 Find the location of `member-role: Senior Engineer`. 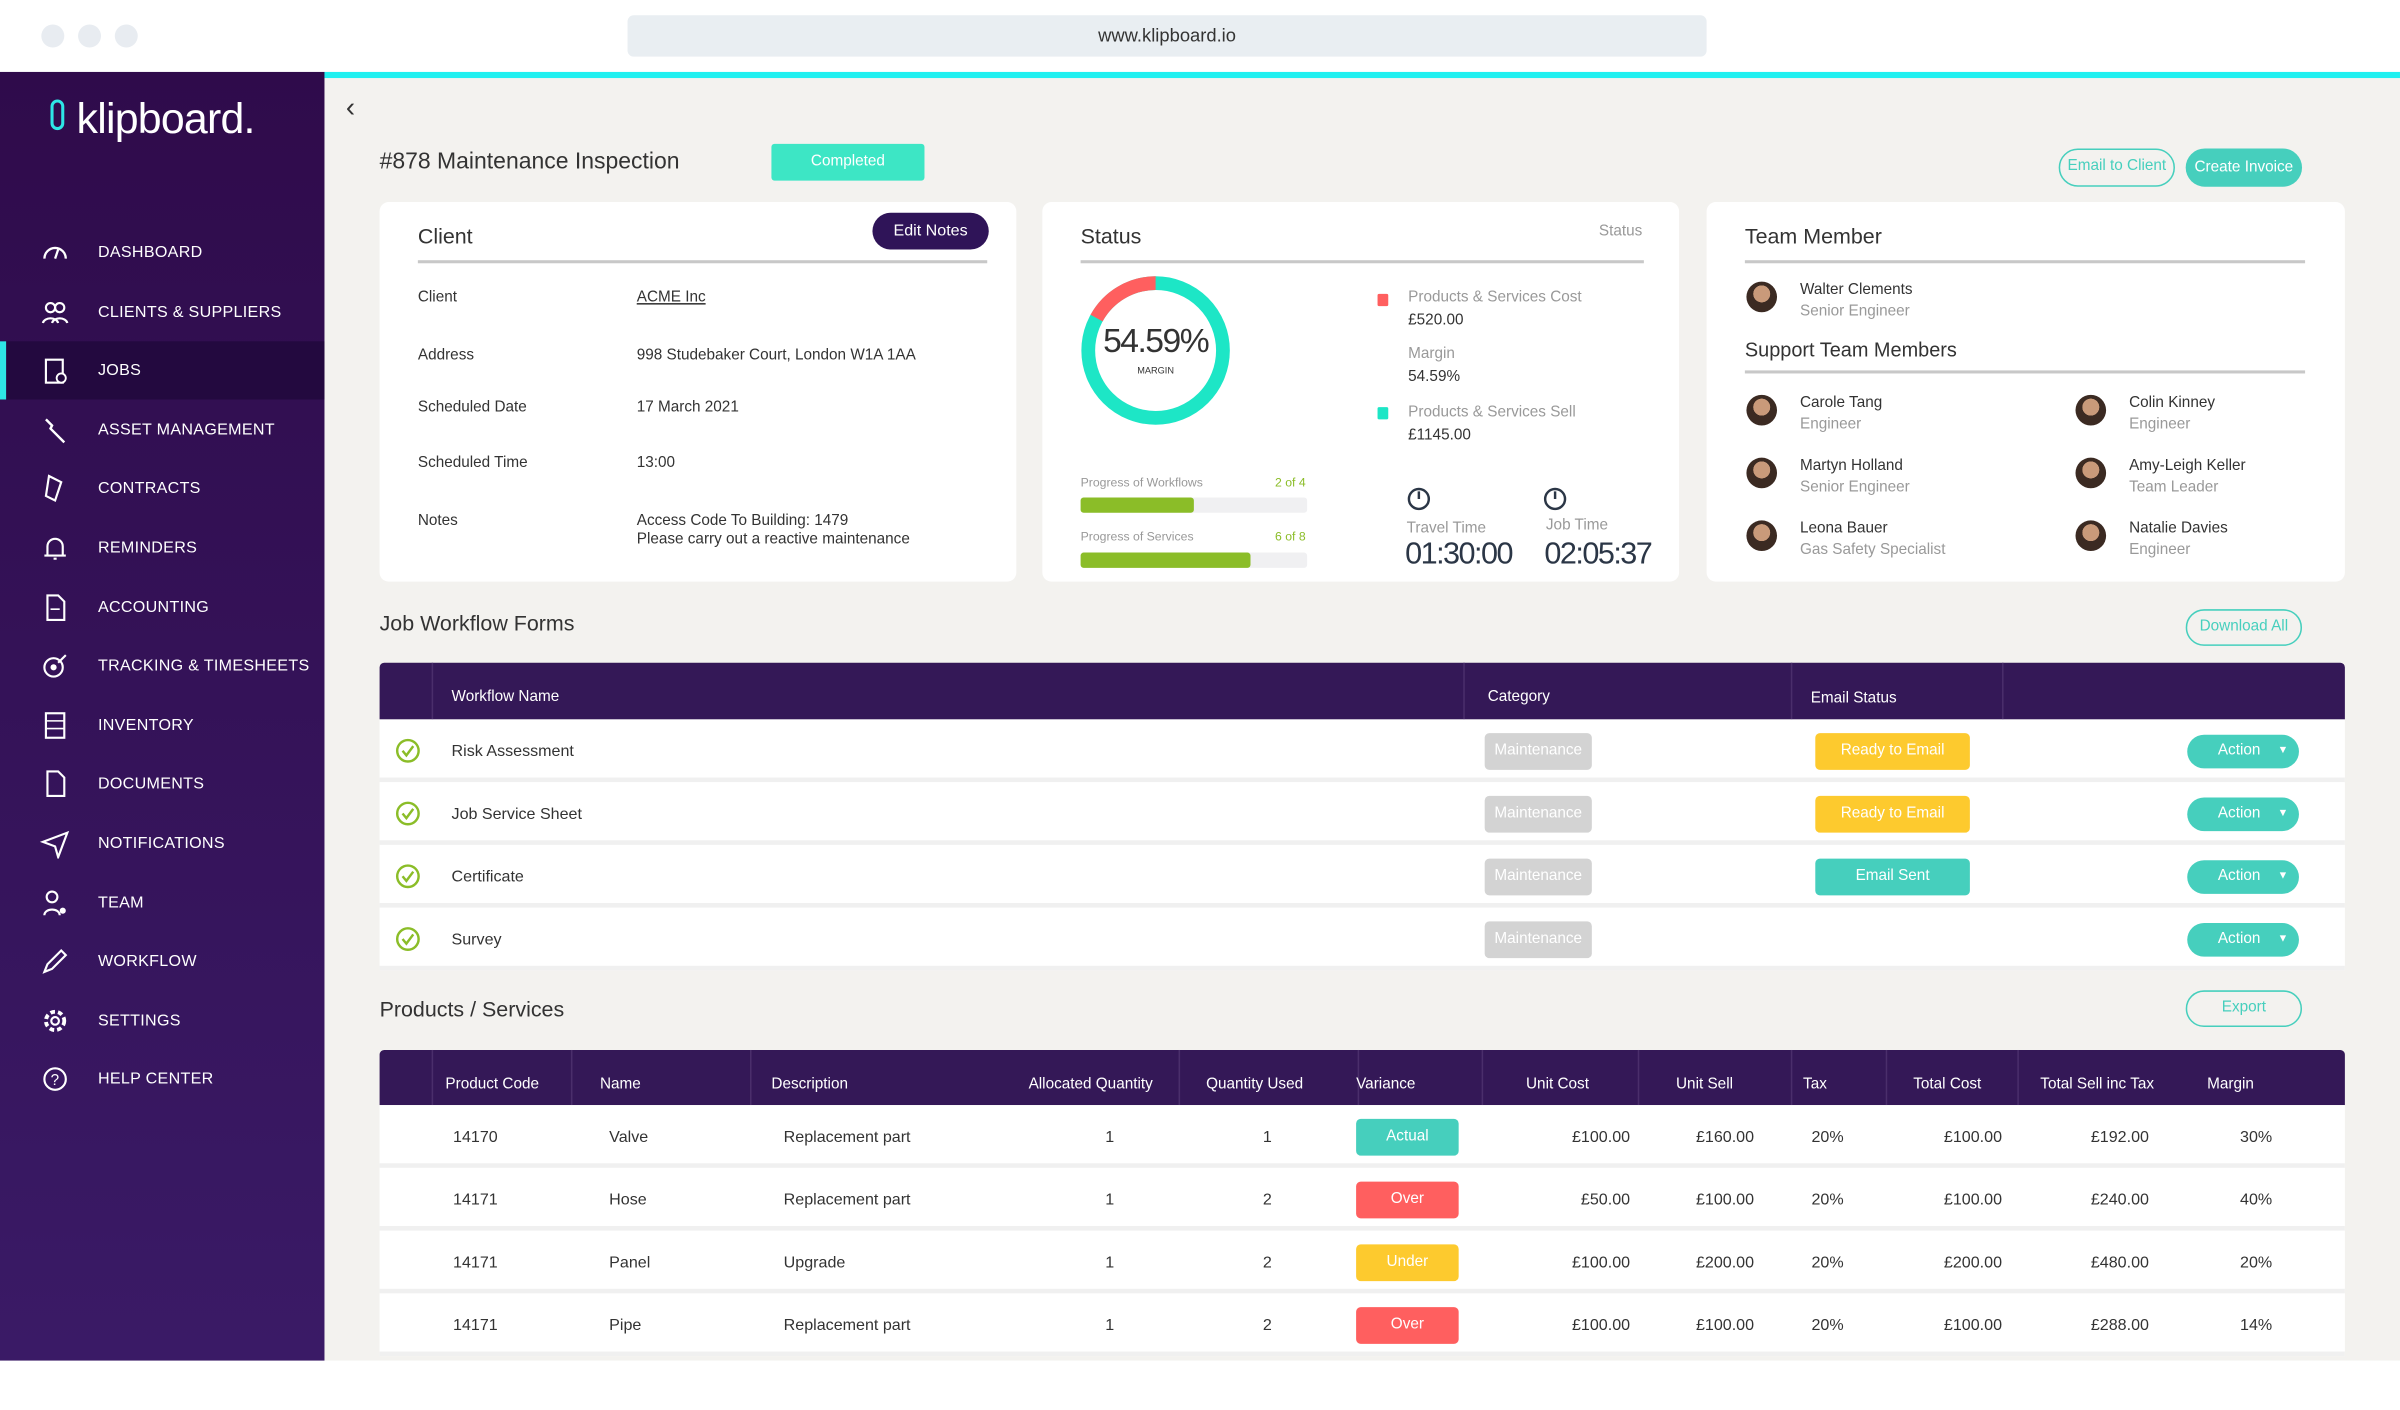

member-role: Senior Engineer is located at coordinates (1854, 487).